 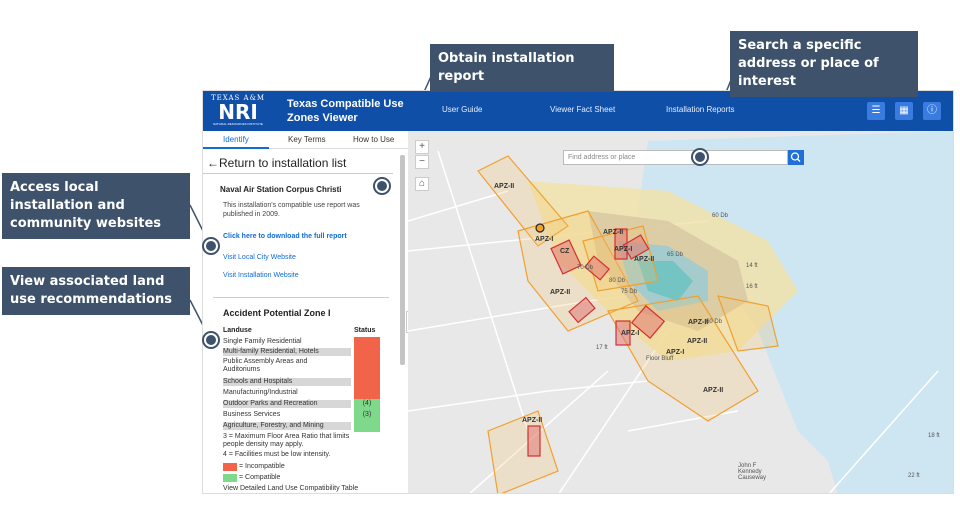 What do you see at coordinates (914, 476) in the screenshot?
I see `map-label-depth: 22 ft` at bounding box center [914, 476].